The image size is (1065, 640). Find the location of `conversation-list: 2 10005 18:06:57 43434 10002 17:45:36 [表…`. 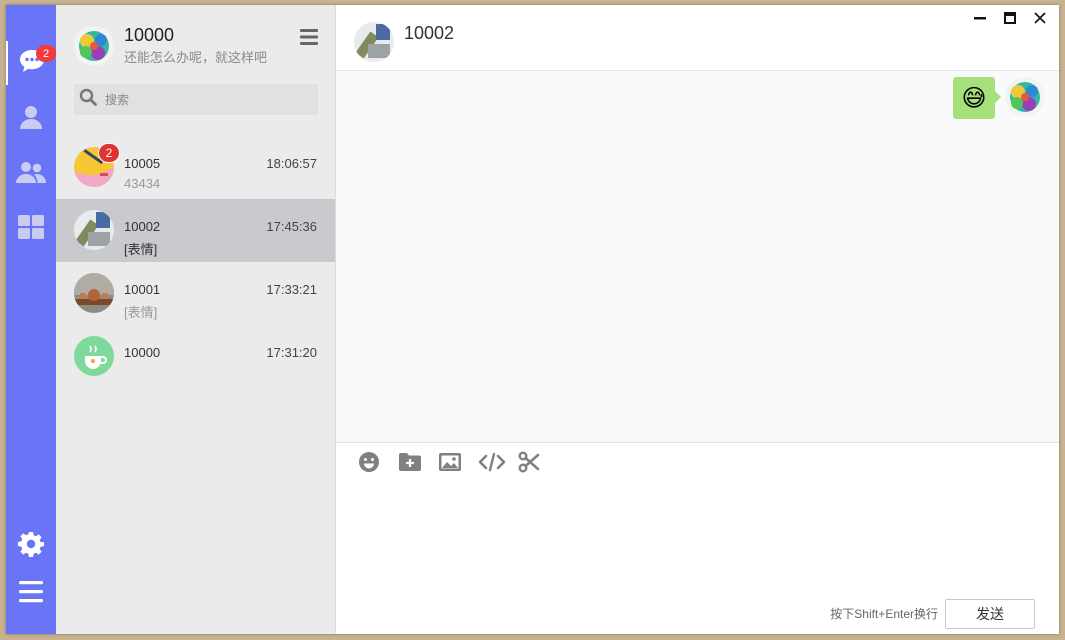

conversation-list: 2 10005 18:06:57 43434 10002 17:45:36 [表… is located at coordinates (195, 262).